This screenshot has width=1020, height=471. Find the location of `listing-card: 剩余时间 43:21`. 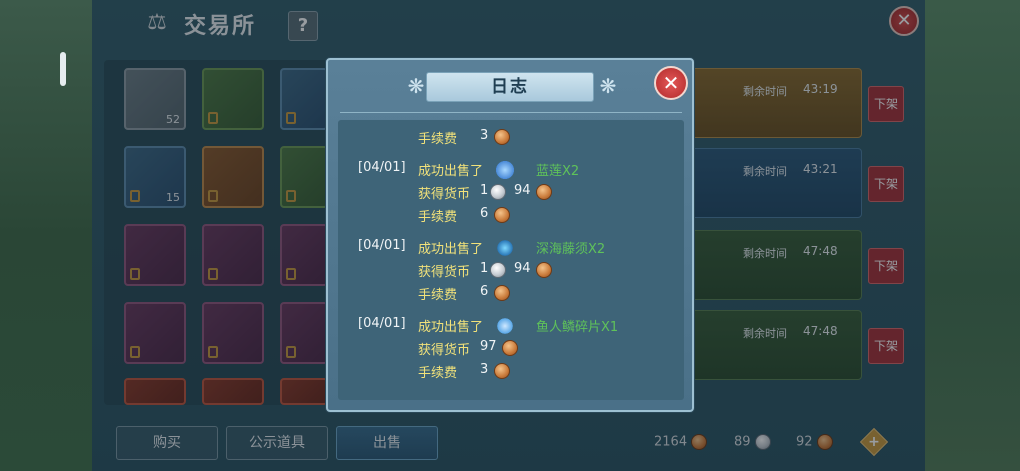

listing-card: 剩余时间 43:21 is located at coordinates (776, 183).